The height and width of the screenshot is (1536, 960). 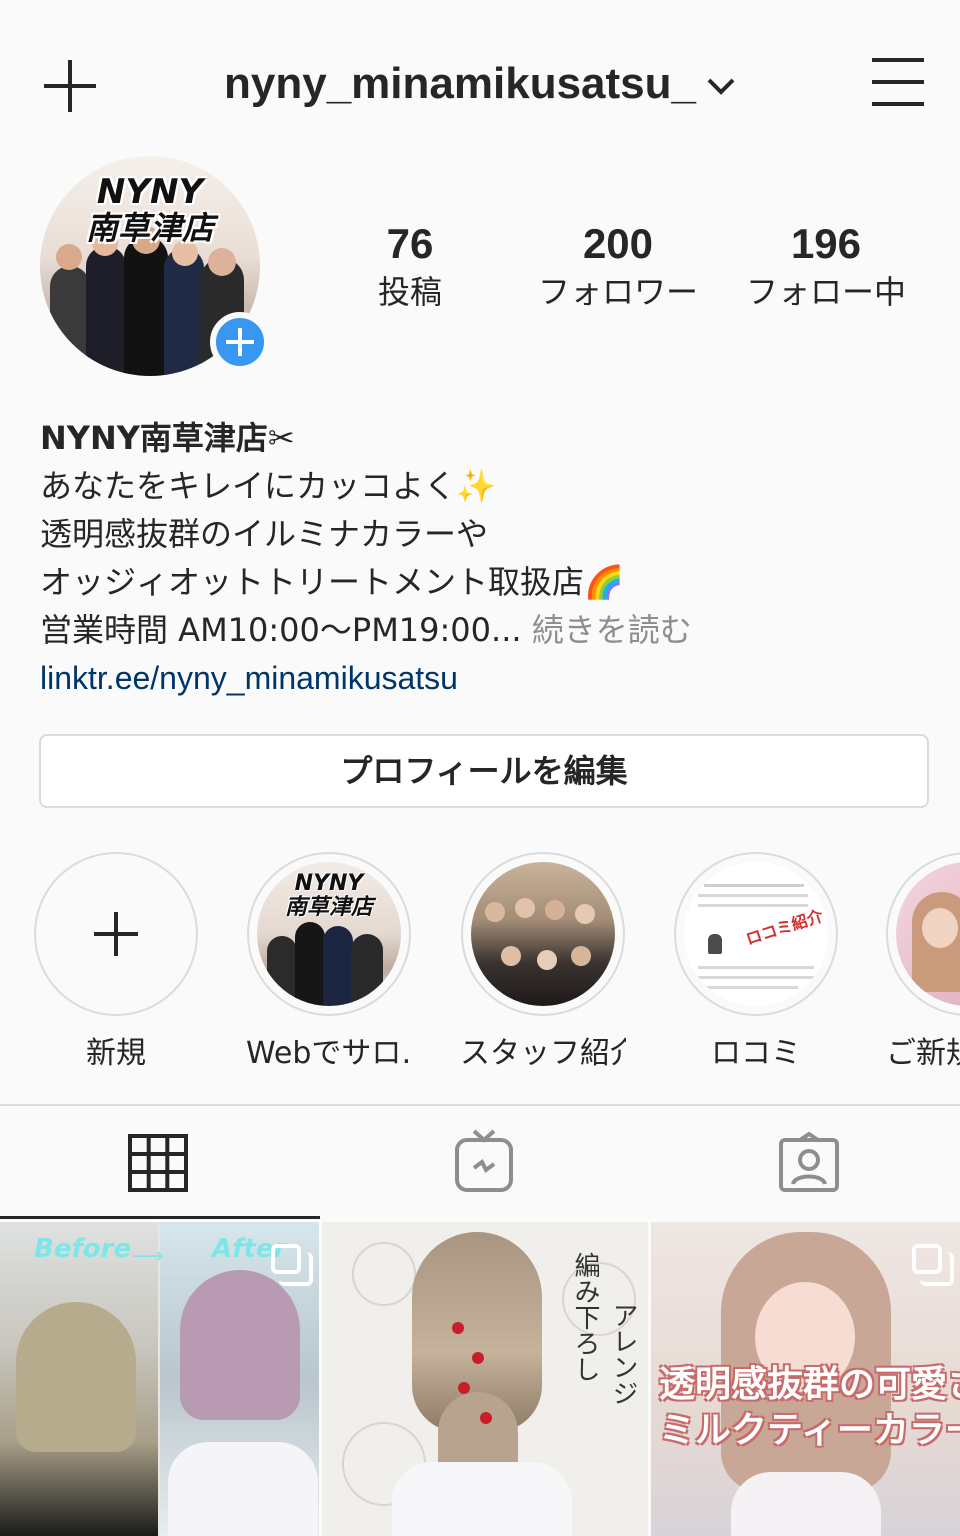 I want to click on highlight-reviews: ロコミ紹介 ロコミ, so click(x=756, y=963).